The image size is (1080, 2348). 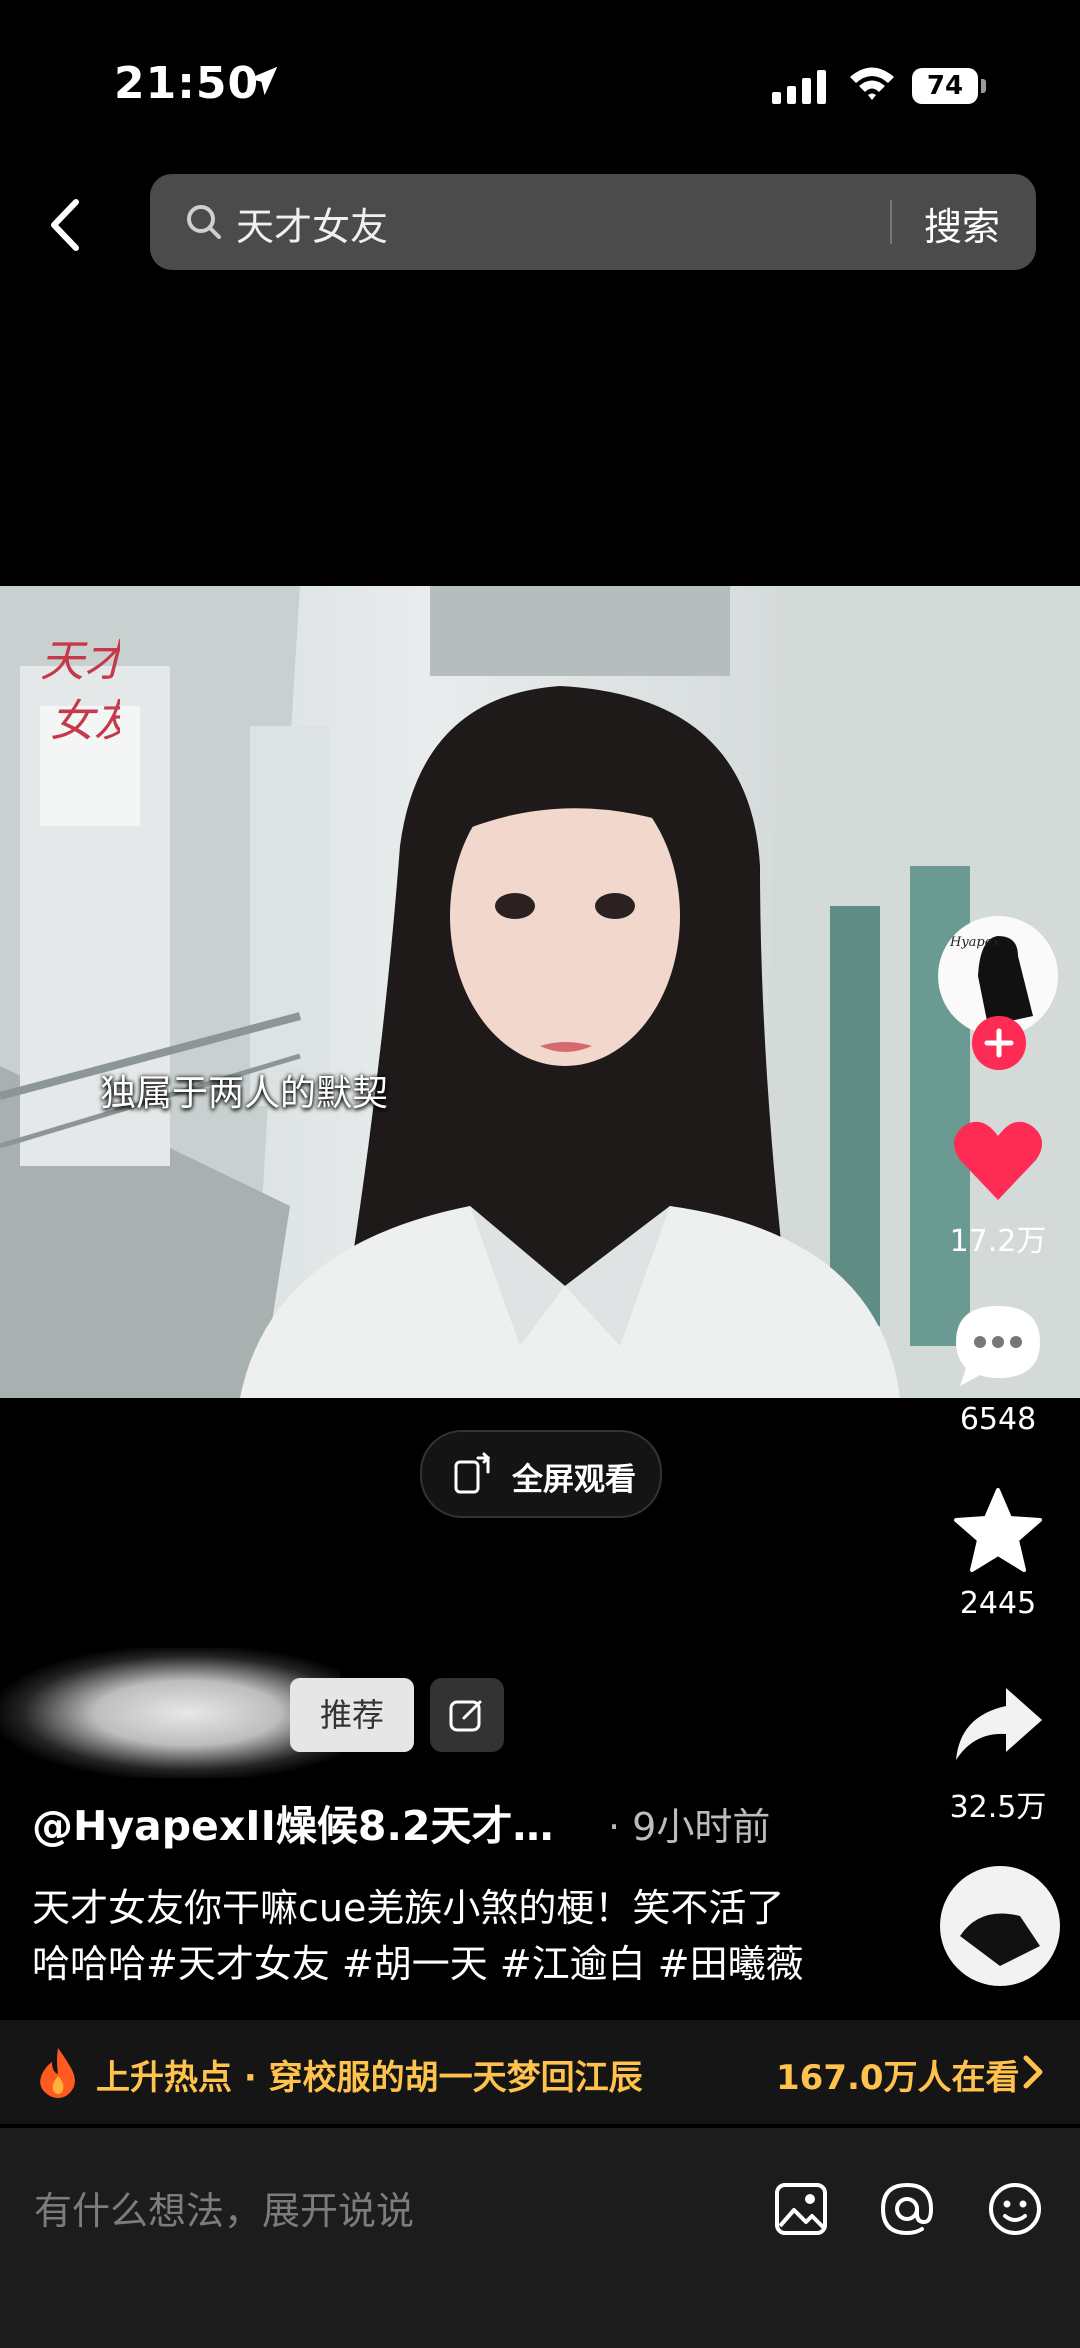 I want to click on emoji-smile-icon, so click(x=1015, y=2209).